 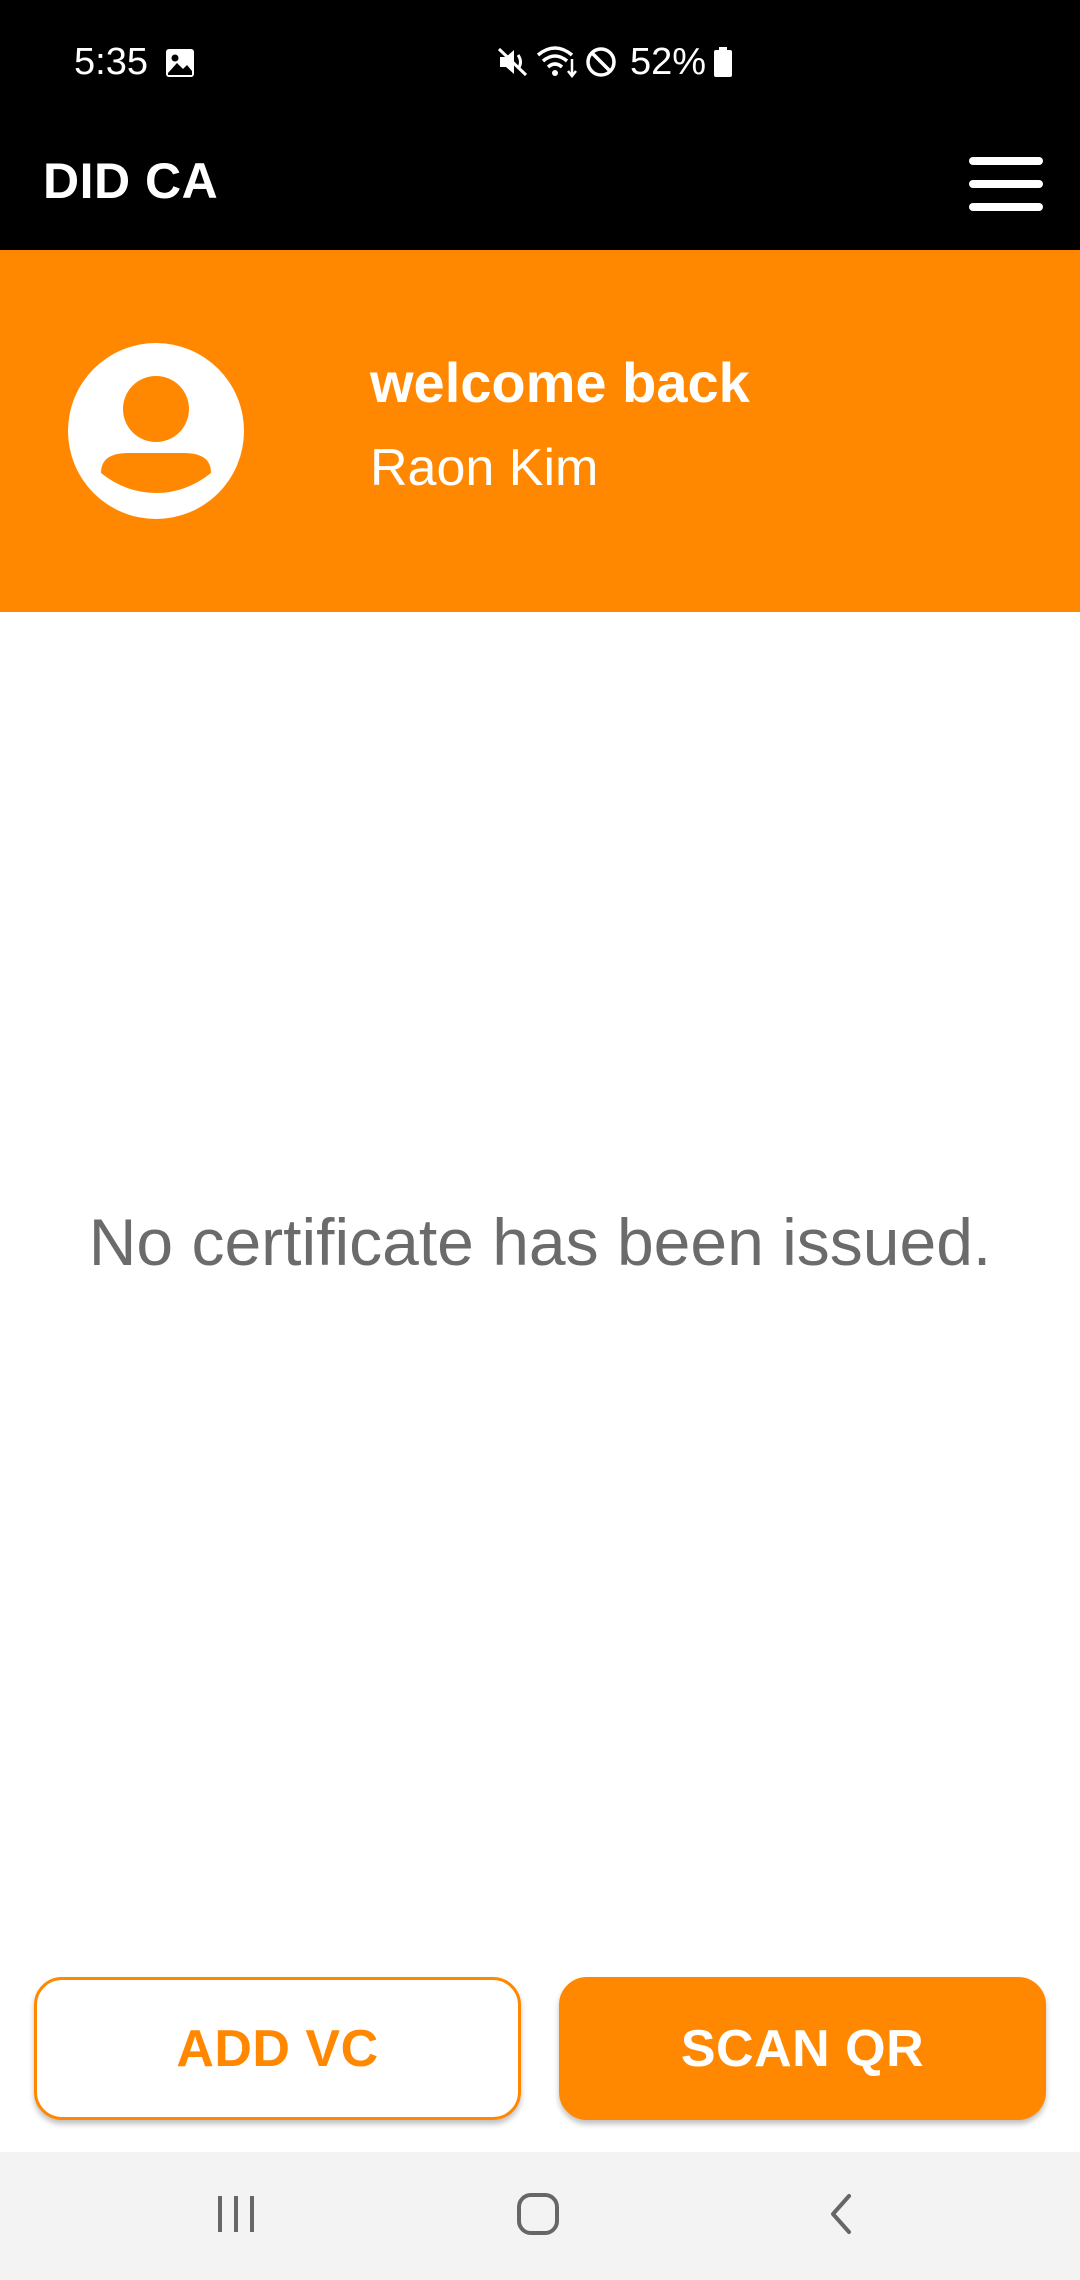 I want to click on battery-icon, so click(x=723, y=62).